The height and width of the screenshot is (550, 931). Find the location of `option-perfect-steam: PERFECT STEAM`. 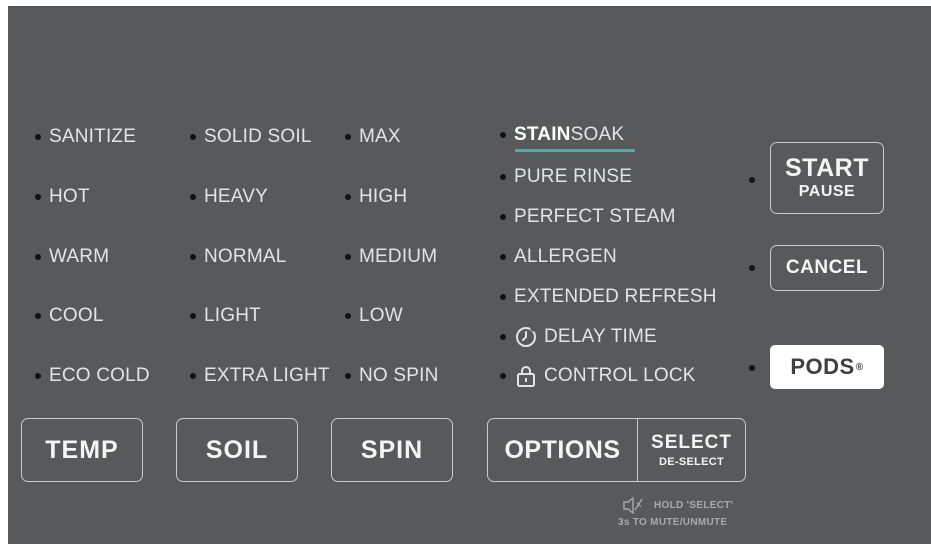

option-perfect-steam: PERFECT STEAM is located at coordinates (588, 217).